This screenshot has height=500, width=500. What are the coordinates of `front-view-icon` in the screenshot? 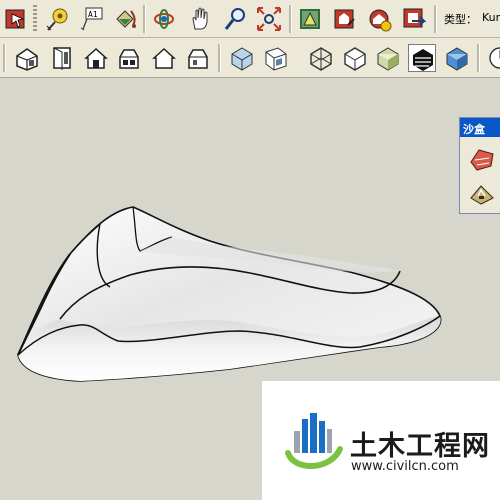 It's located at (96, 58).